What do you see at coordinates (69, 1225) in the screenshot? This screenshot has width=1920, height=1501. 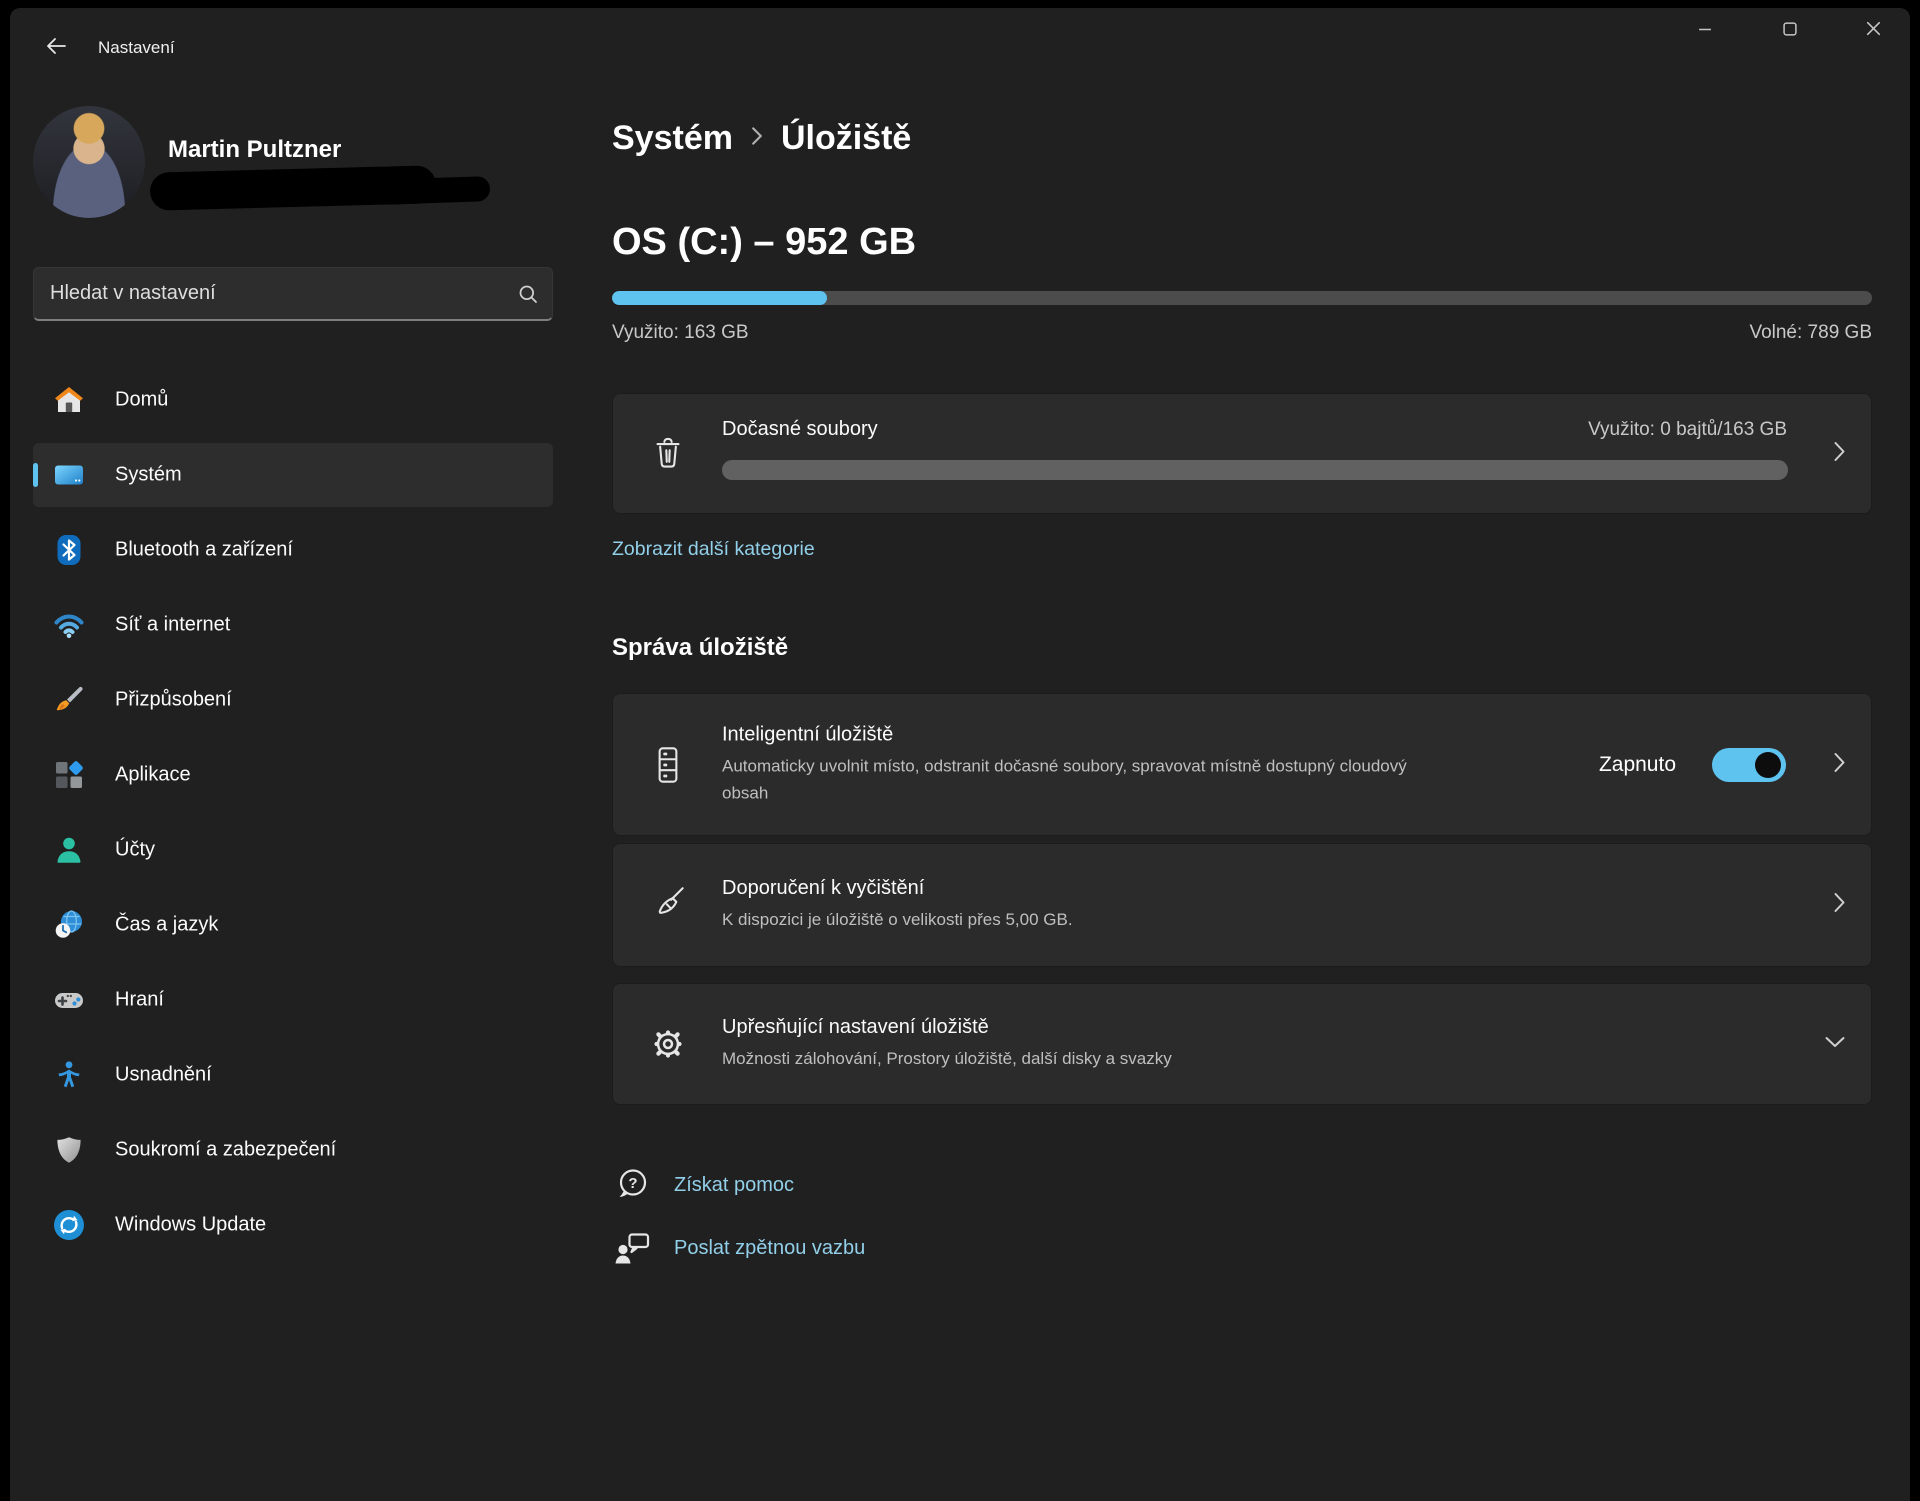 I see `windows-update-icon` at bounding box center [69, 1225].